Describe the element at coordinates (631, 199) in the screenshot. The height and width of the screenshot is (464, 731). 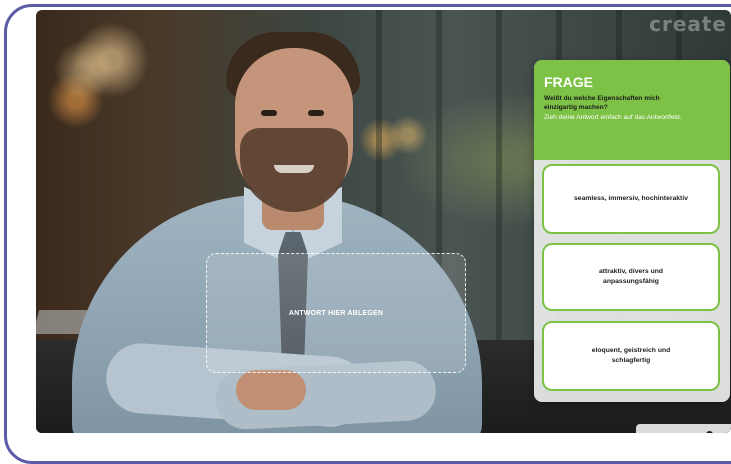
I see `answer-option-1: seamless, immersiv, hochinteraktiv` at that location.